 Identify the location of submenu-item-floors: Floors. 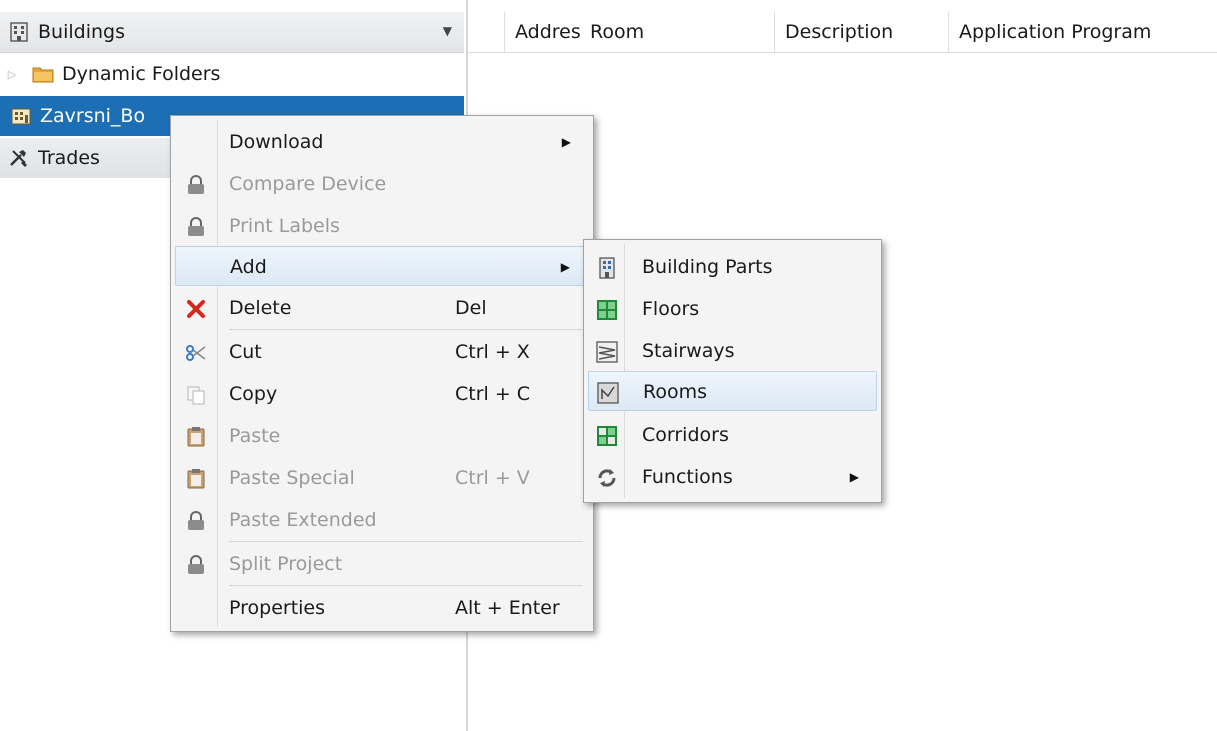
(732, 309).